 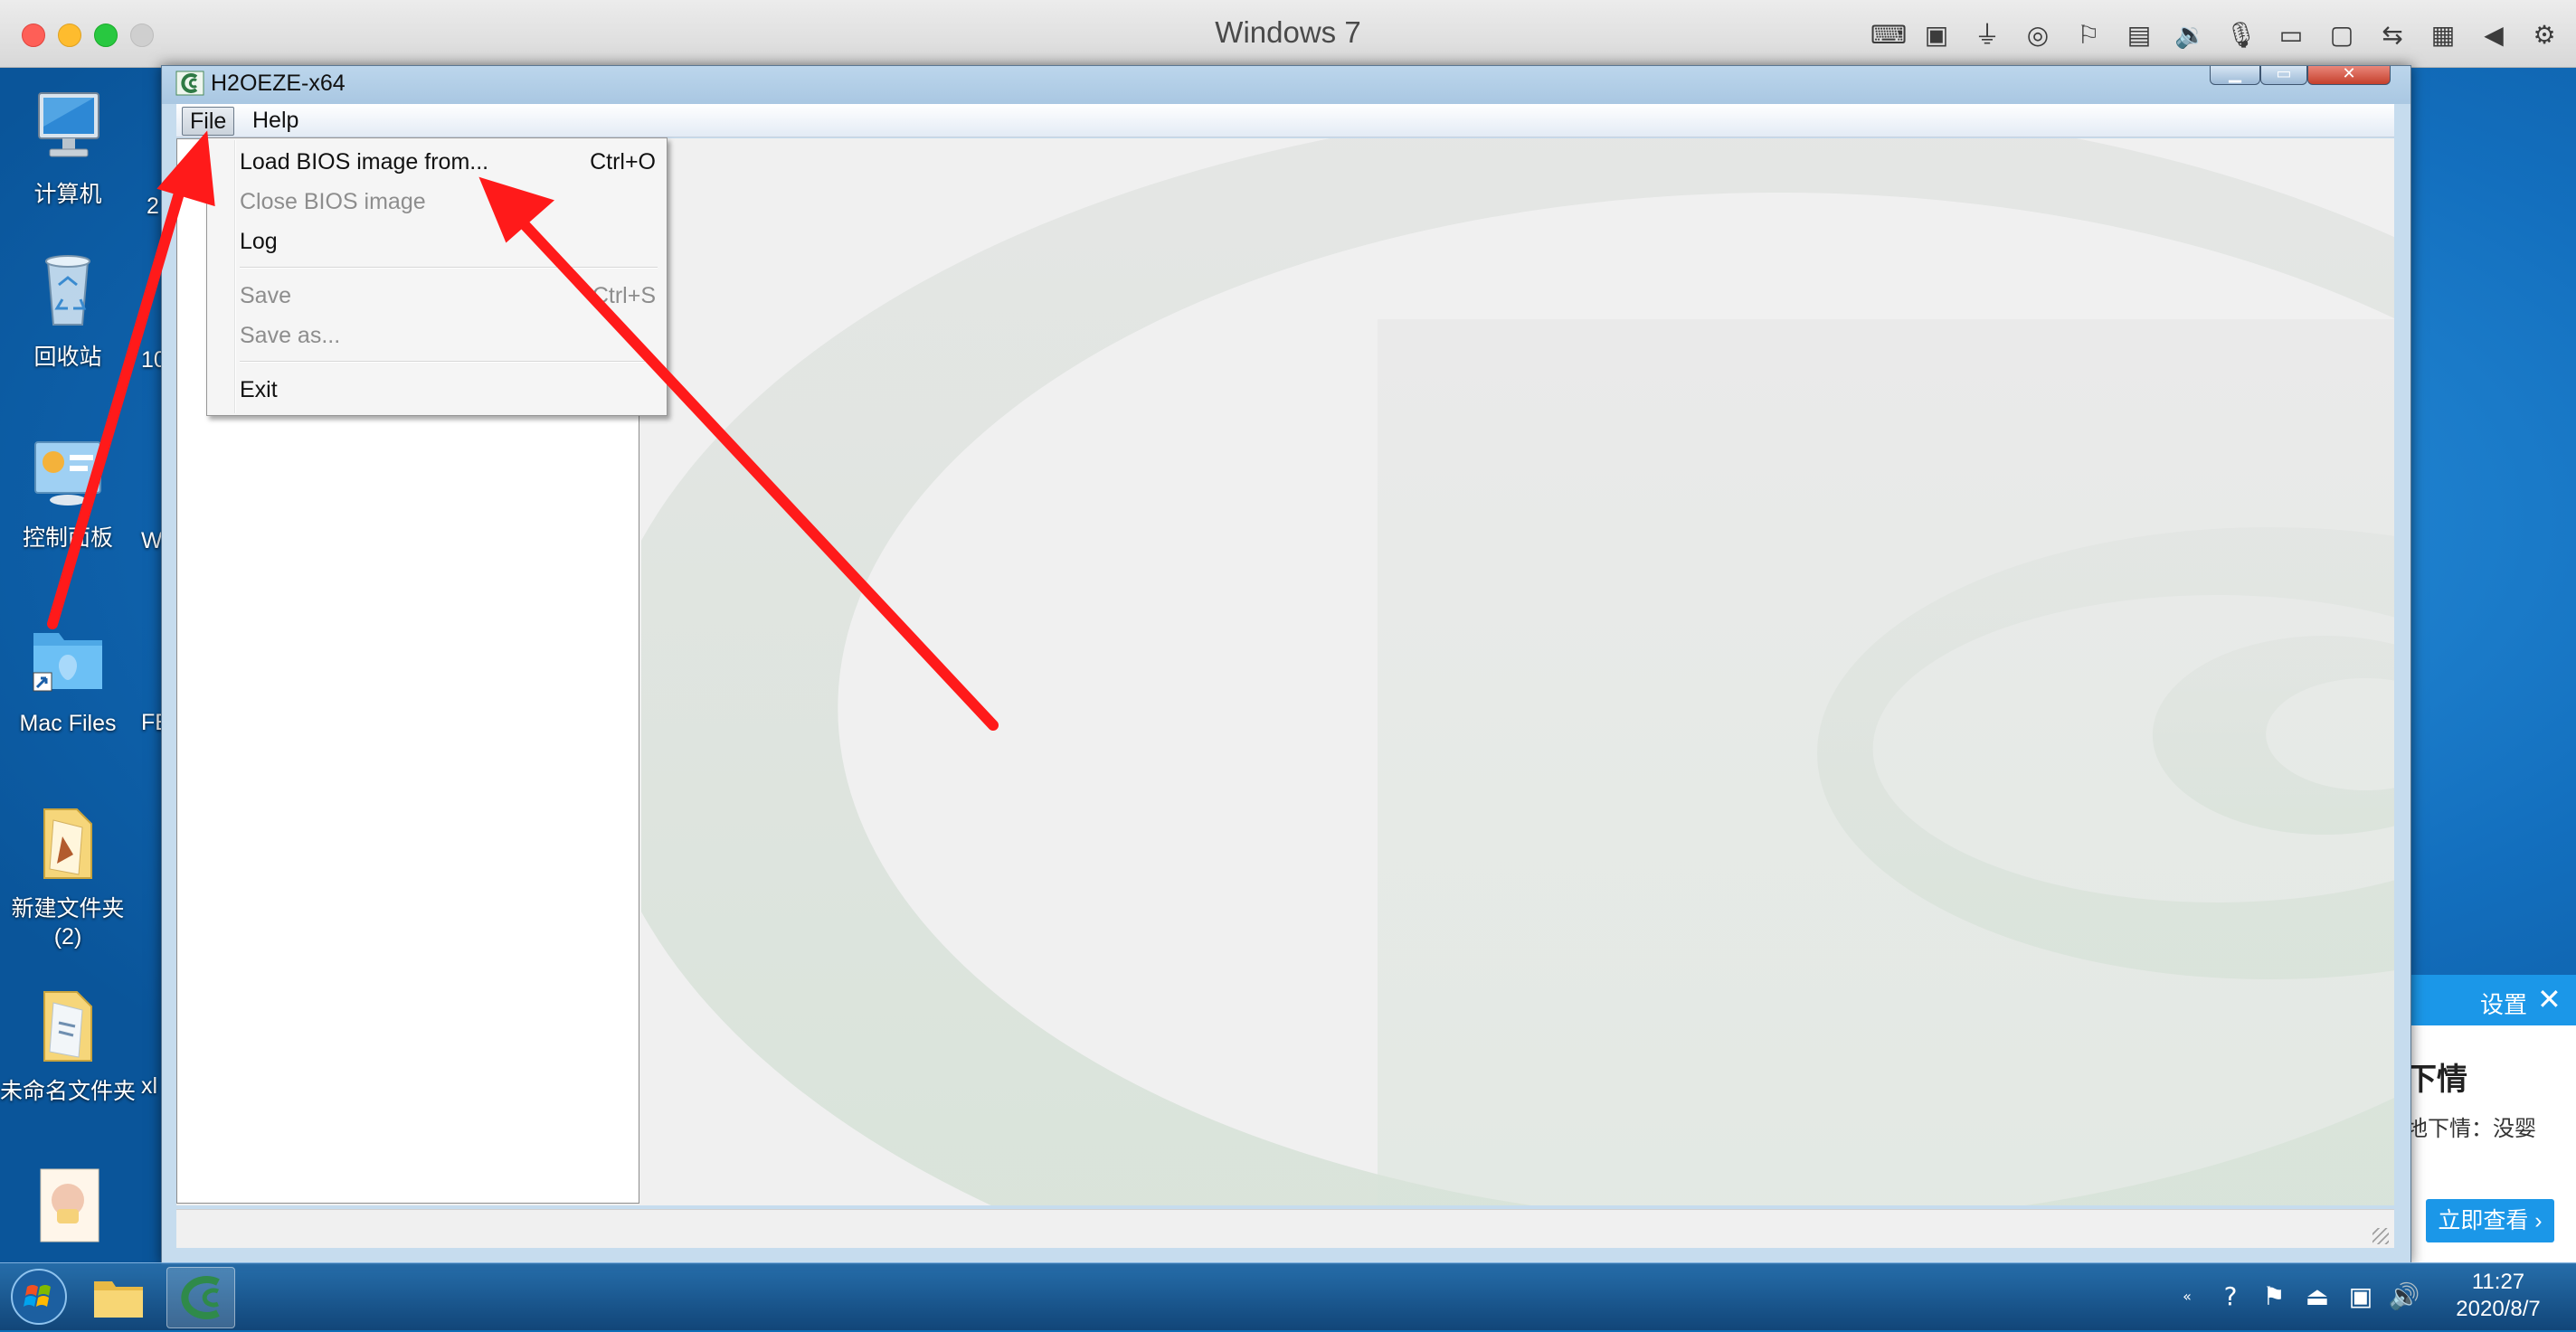 I want to click on desktop-icon-label: 计算机, so click(x=68, y=194).